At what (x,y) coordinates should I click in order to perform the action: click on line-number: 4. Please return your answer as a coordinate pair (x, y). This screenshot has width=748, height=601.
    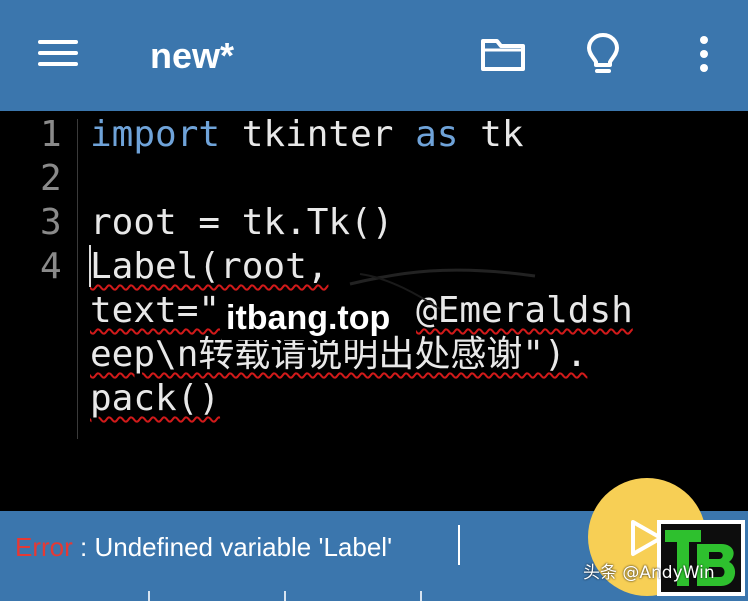
    Looking at the image, I should click on (51, 266).